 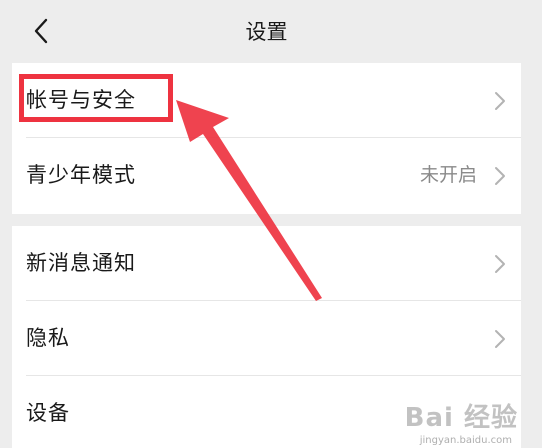 What do you see at coordinates (81, 100) in the screenshot?
I see `settings-item-label: 帐号与安全` at bounding box center [81, 100].